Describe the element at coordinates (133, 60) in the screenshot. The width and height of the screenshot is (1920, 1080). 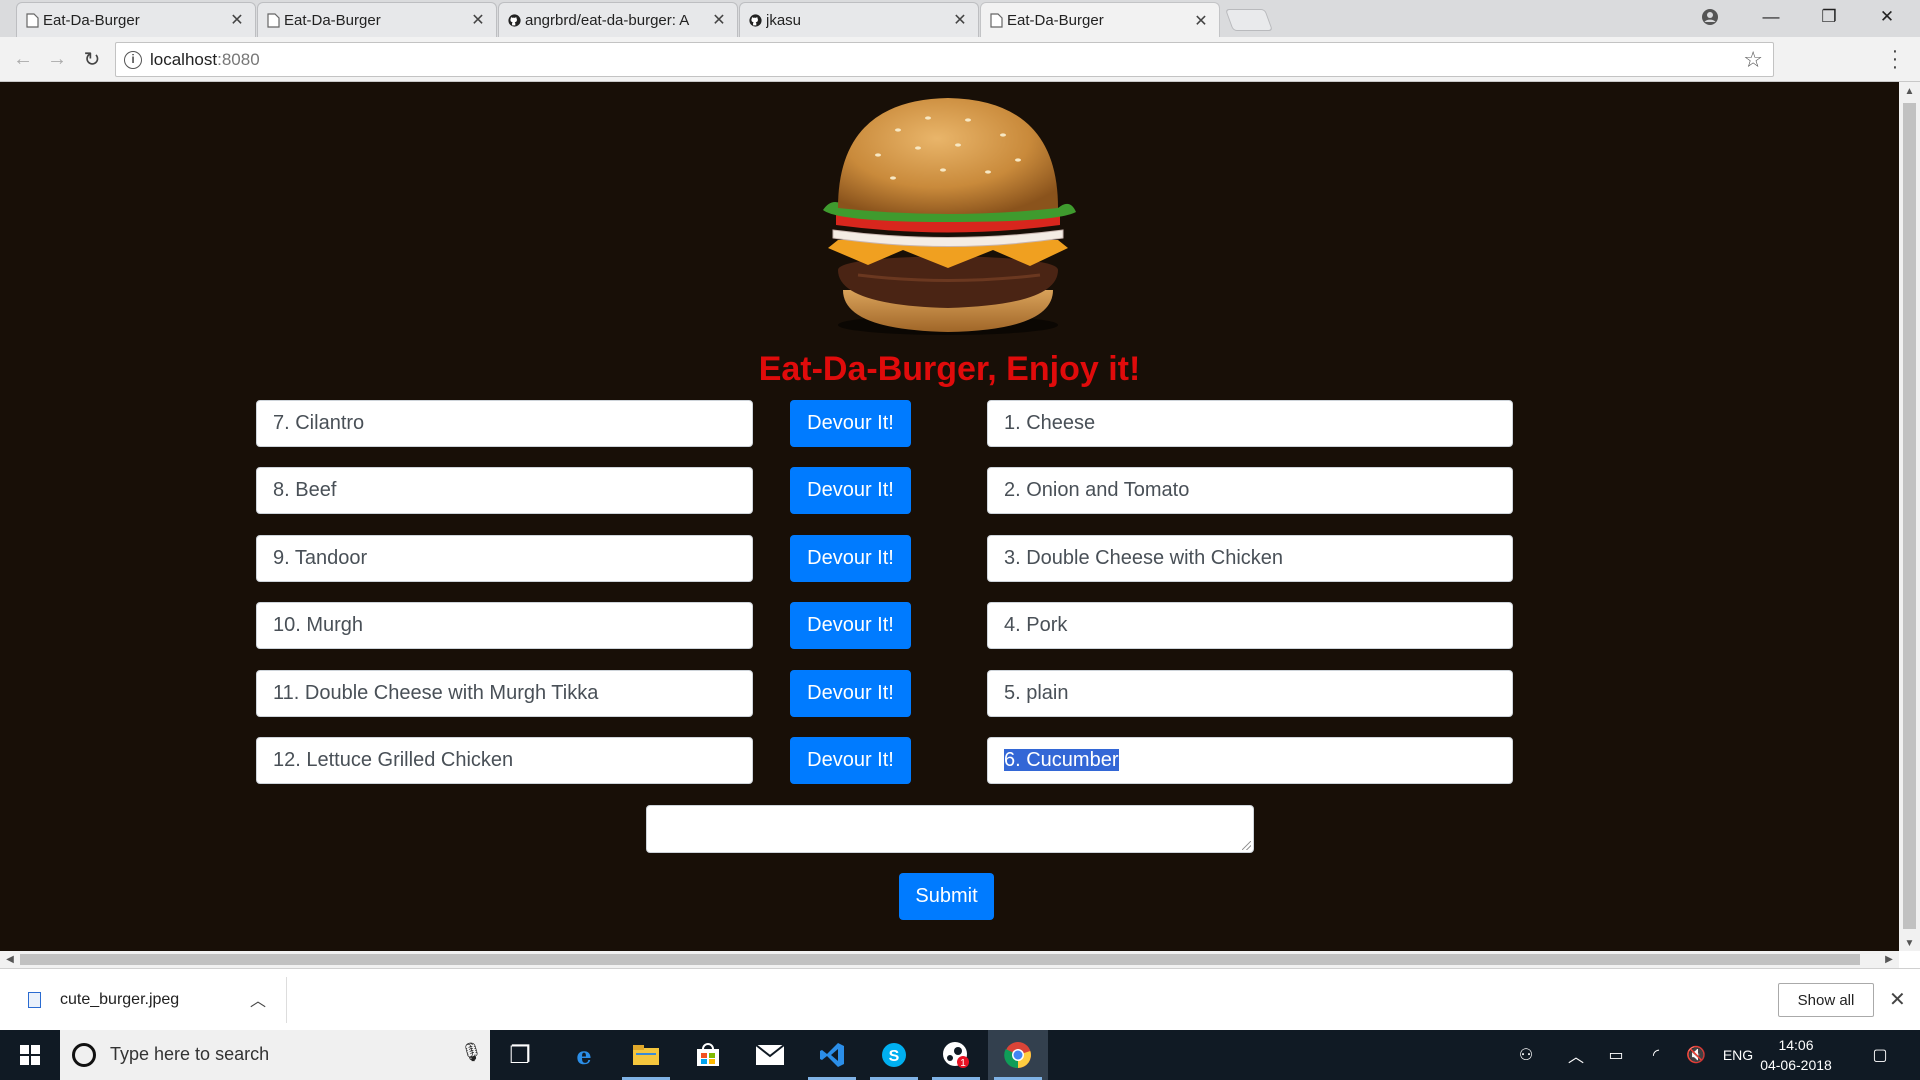
I see `info-icon: i` at that location.